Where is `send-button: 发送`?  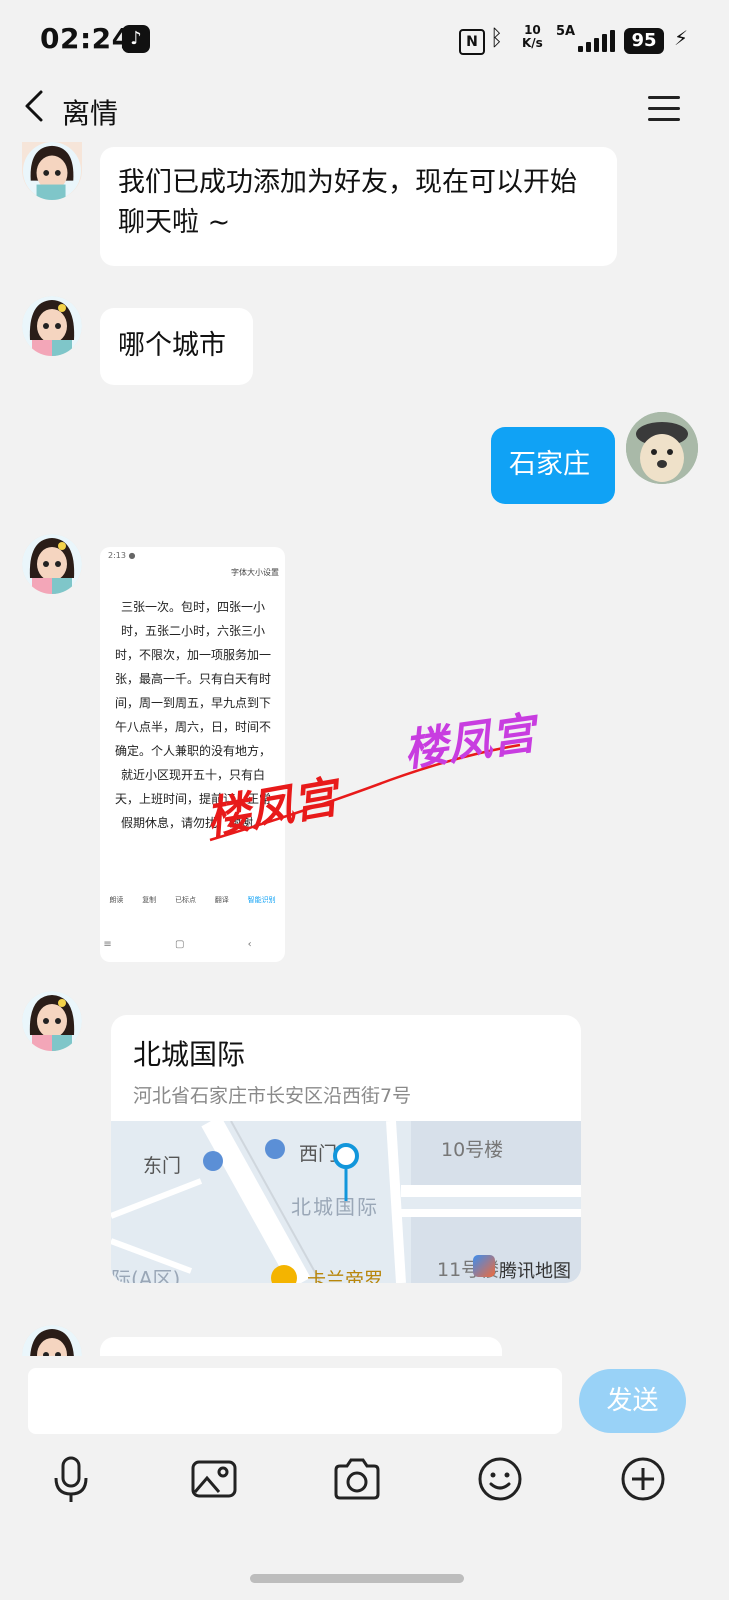
send-button: 发送 is located at coordinates (632, 1401).